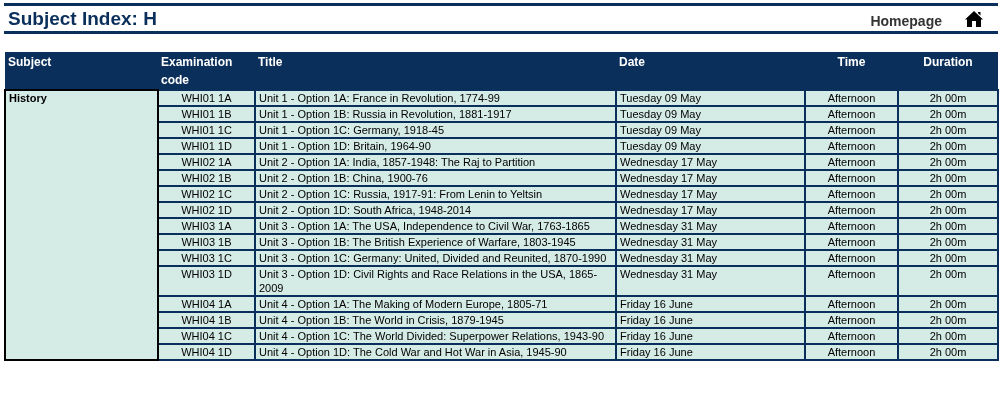 The height and width of the screenshot is (417, 1002). I want to click on table-cell: Unit 1 - Option 1A: France in Revolution, 1774-99, so click(435, 98).